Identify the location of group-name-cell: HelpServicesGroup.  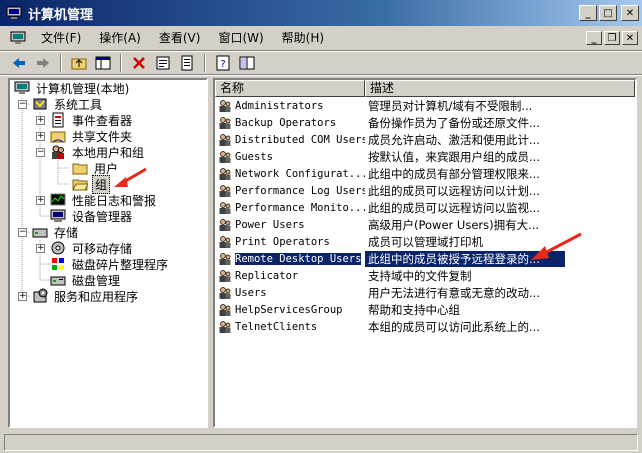
(290, 310).